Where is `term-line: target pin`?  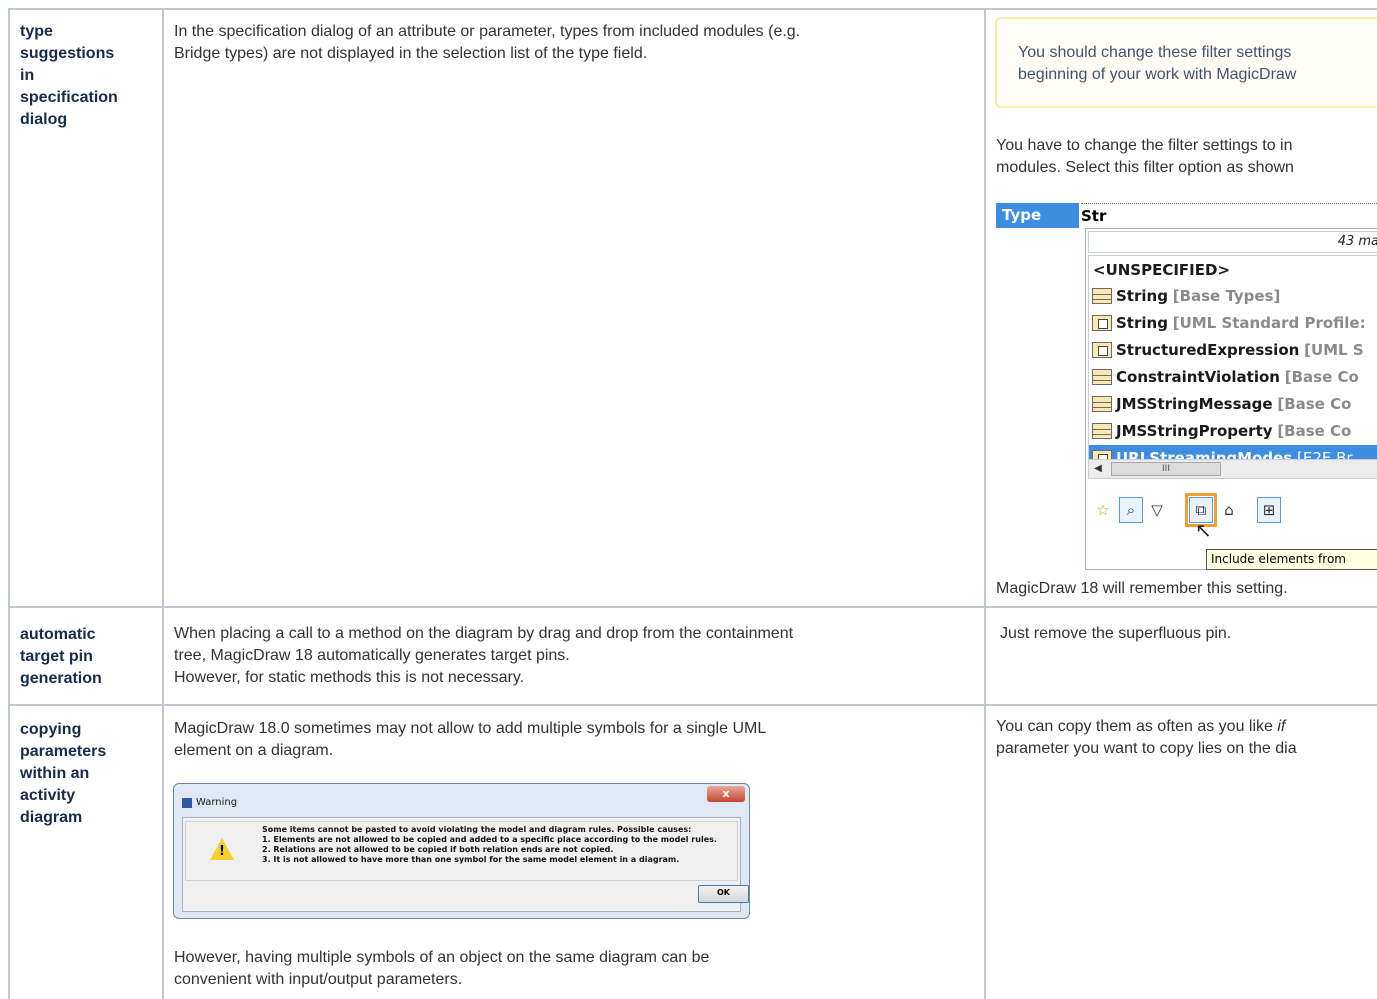 term-line: target pin is located at coordinates (56, 656).